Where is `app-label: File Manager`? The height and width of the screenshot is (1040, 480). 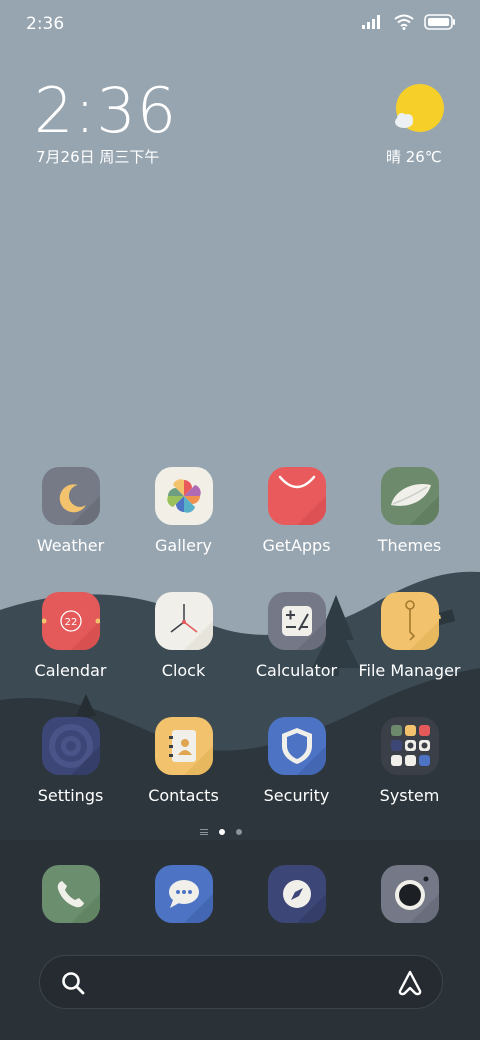 app-label: File Manager is located at coordinates (409, 670).